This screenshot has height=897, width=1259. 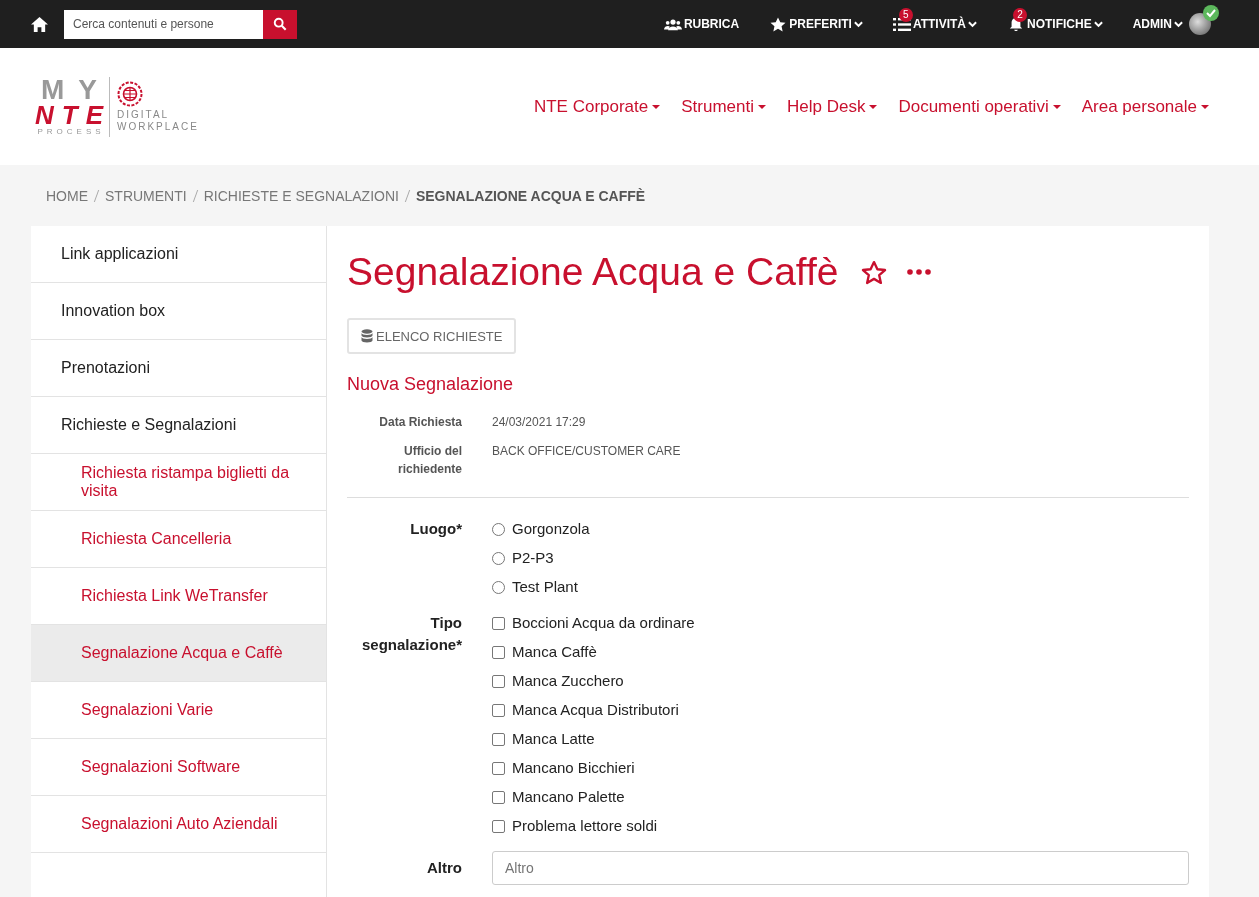 What do you see at coordinates (530, 195) in the screenshot?
I see `current-page-label: SEGNALAZIONE ACQUA E CAFFÈ` at bounding box center [530, 195].